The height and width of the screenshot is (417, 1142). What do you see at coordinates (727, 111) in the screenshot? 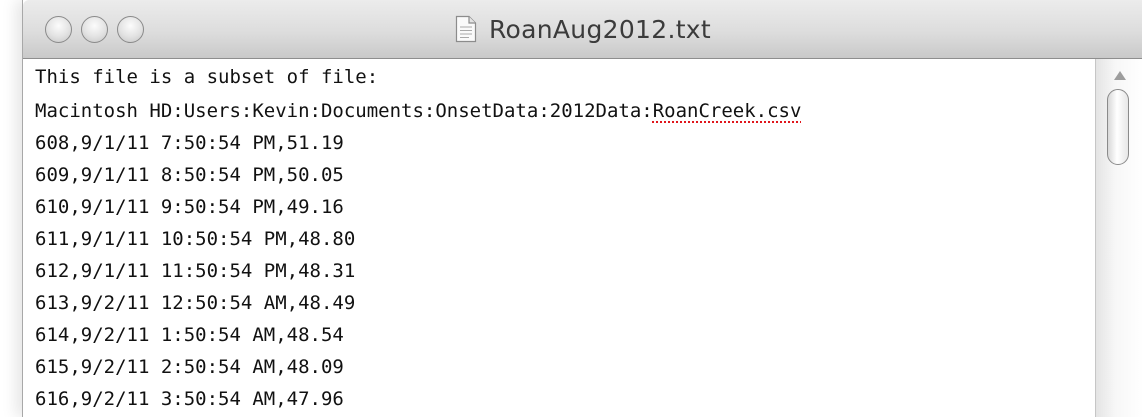
I see `misspelled-word: RoanCreek.csv` at bounding box center [727, 111].